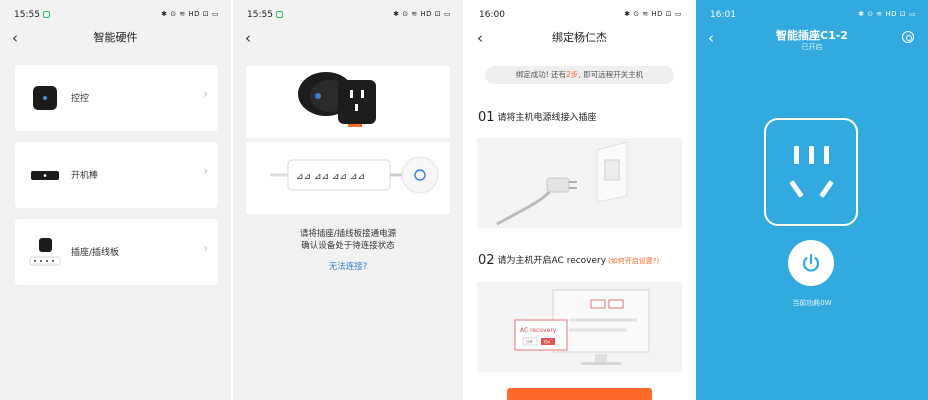 The width and height of the screenshot is (928, 400). I want to click on step-text: 请将主机电源线接入插座, so click(547, 118).